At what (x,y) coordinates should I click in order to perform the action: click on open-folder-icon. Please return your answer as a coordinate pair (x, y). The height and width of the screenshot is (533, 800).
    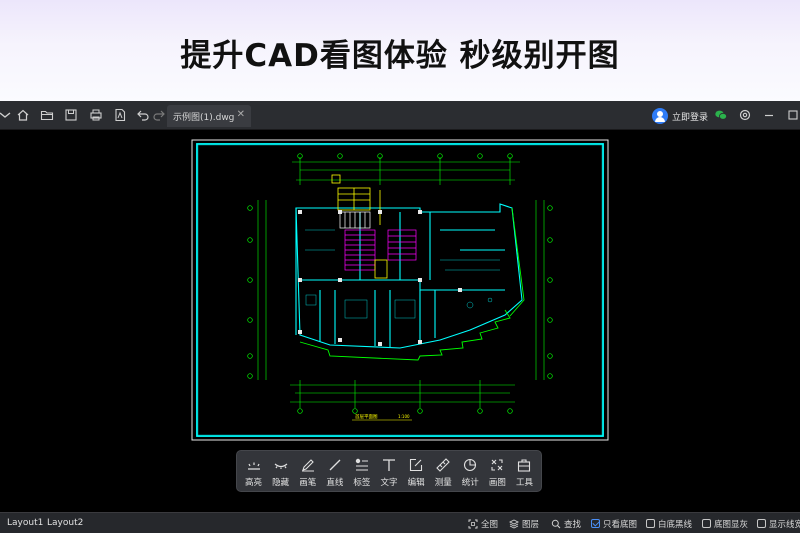
    Looking at the image, I should click on (47, 115).